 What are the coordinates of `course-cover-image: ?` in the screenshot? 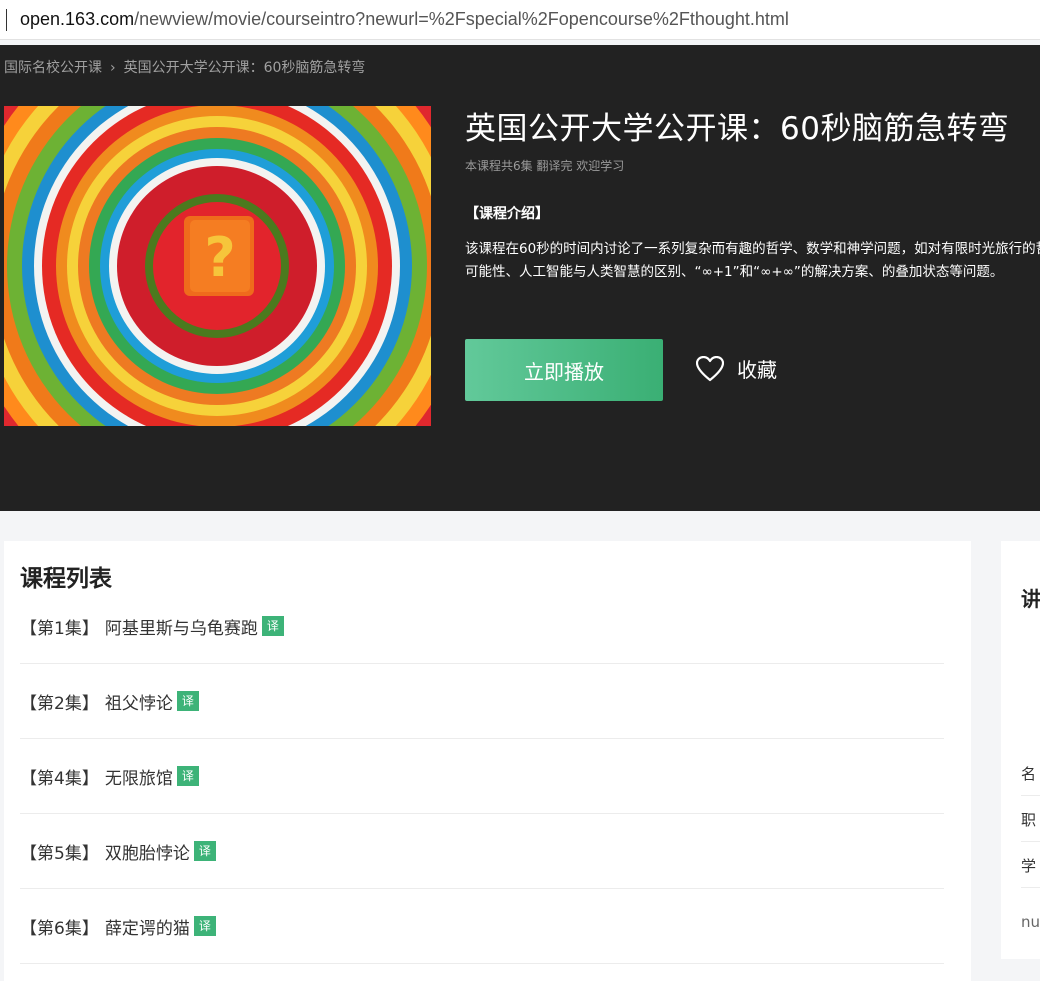 It's located at (217, 266).